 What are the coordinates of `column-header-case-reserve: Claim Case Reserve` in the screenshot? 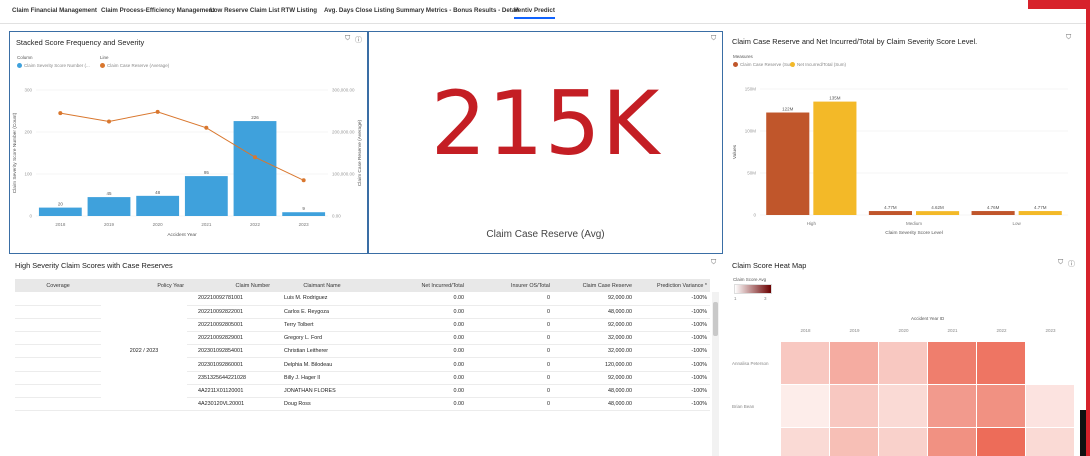 It's located at (594, 285).